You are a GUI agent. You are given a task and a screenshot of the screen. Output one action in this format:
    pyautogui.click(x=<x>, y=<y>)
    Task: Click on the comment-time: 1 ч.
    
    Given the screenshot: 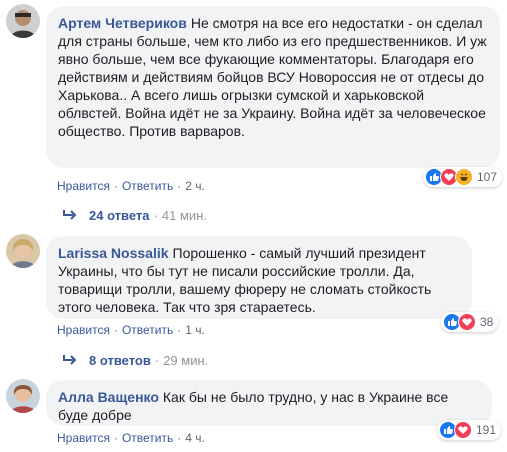 What is the action you would take?
    pyautogui.click(x=195, y=330)
    